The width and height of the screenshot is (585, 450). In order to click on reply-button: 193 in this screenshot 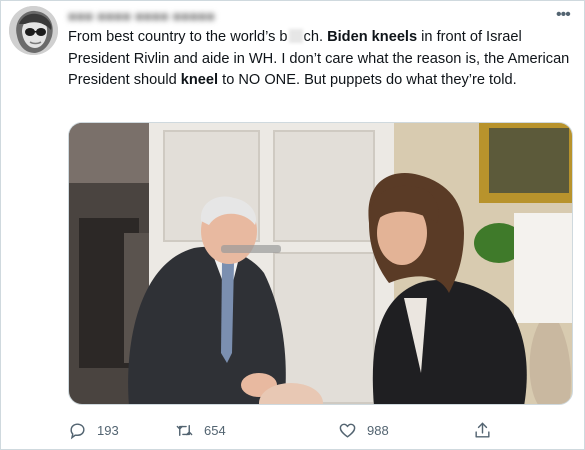, I will do `click(93, 430)`.